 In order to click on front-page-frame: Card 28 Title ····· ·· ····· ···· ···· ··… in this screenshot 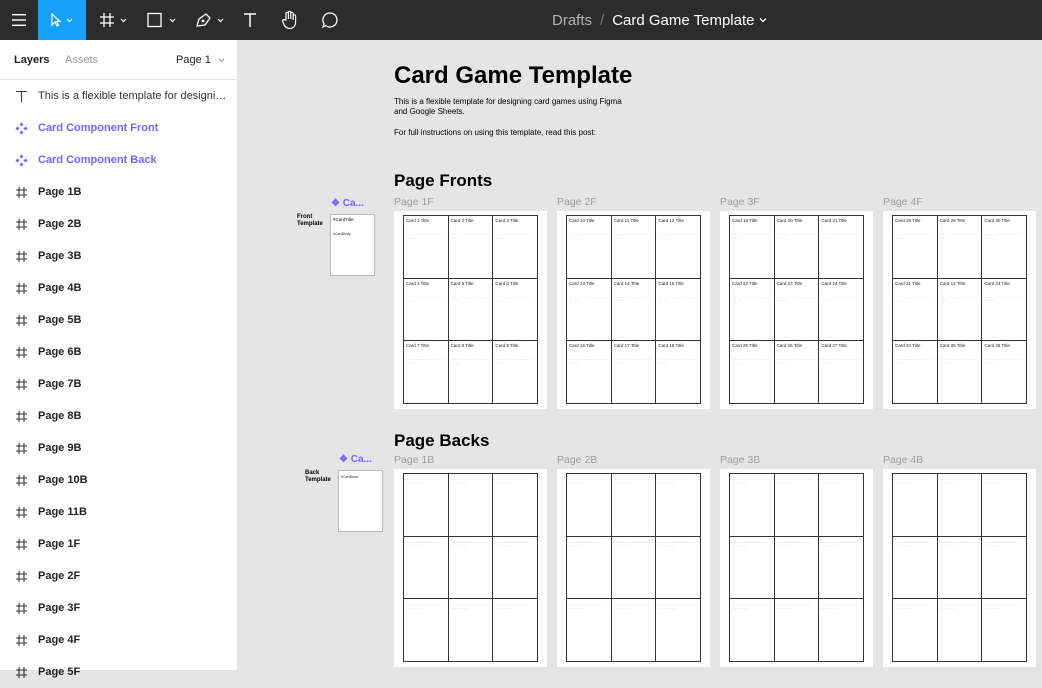, I will do `click(959, 310)`.